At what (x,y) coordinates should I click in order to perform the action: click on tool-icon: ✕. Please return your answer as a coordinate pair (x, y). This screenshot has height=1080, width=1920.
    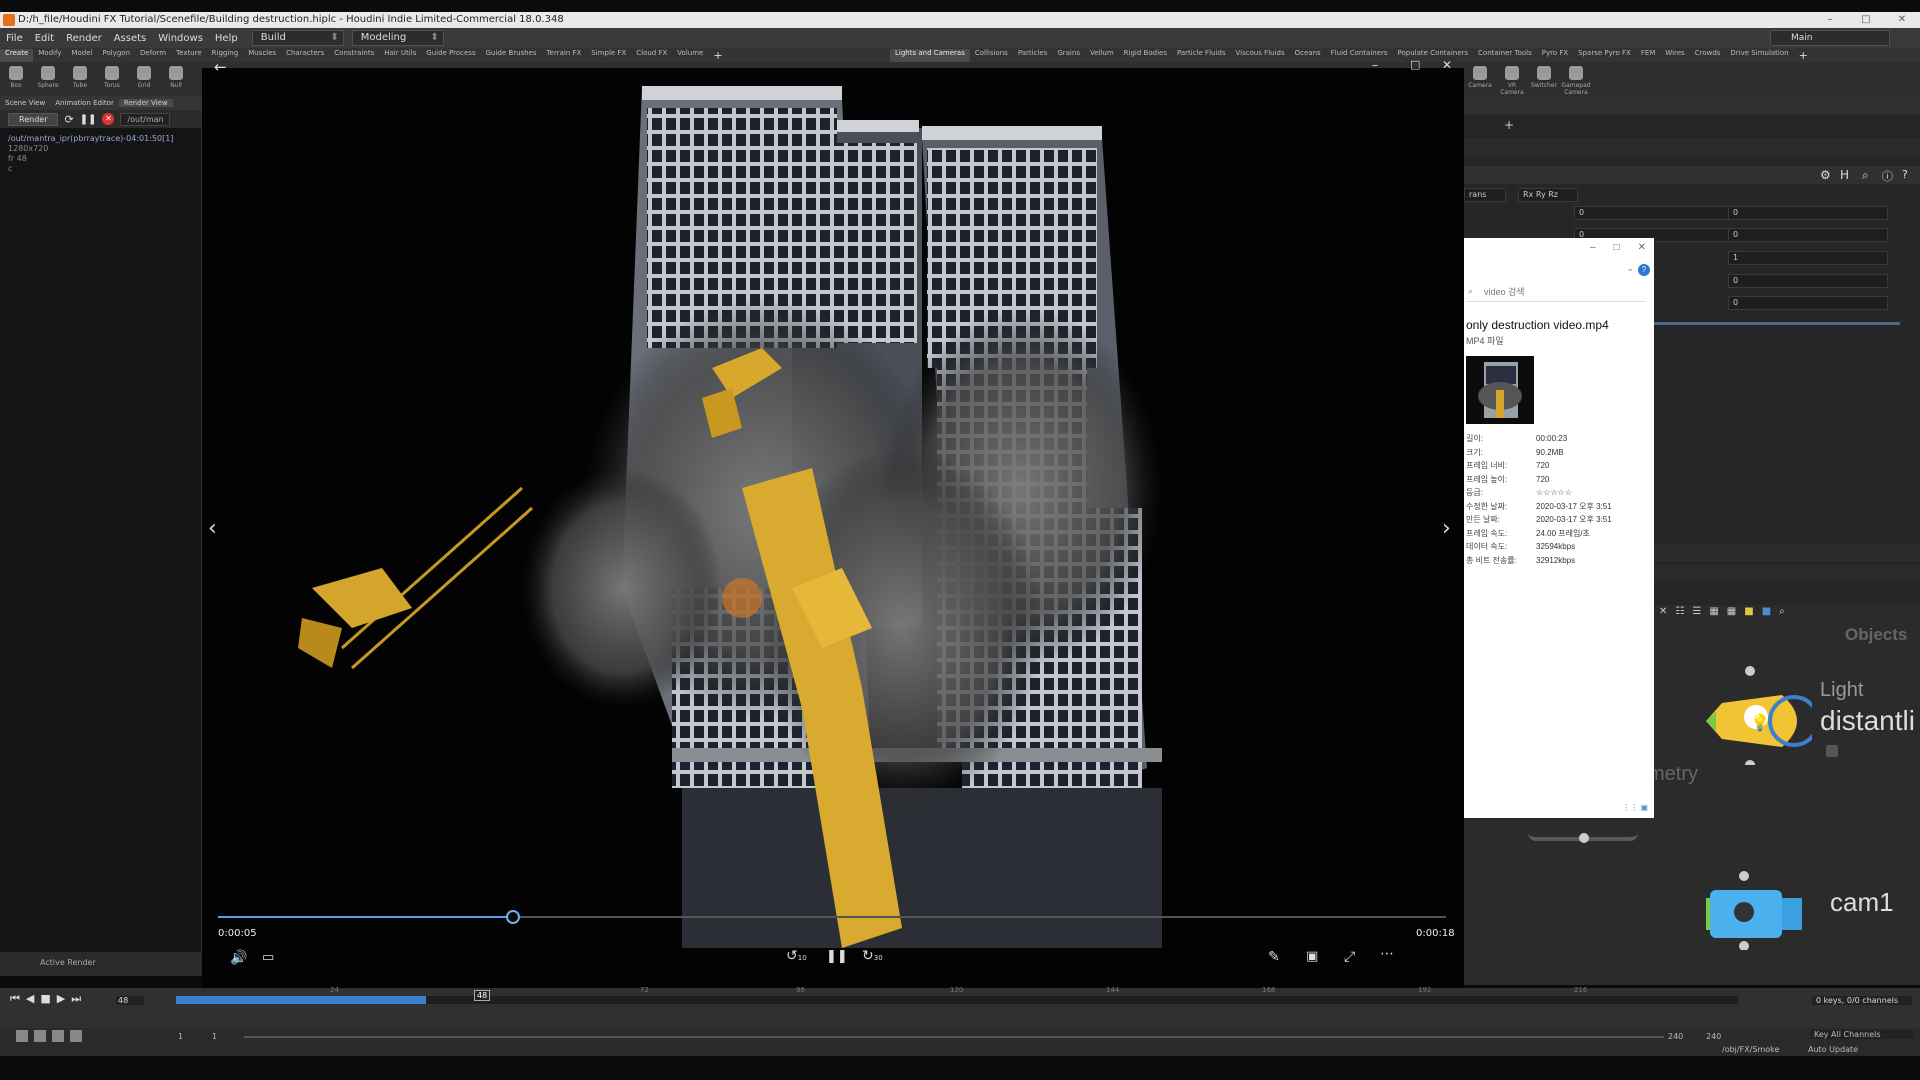
    Looking at the image, I should click on (1663, 614).